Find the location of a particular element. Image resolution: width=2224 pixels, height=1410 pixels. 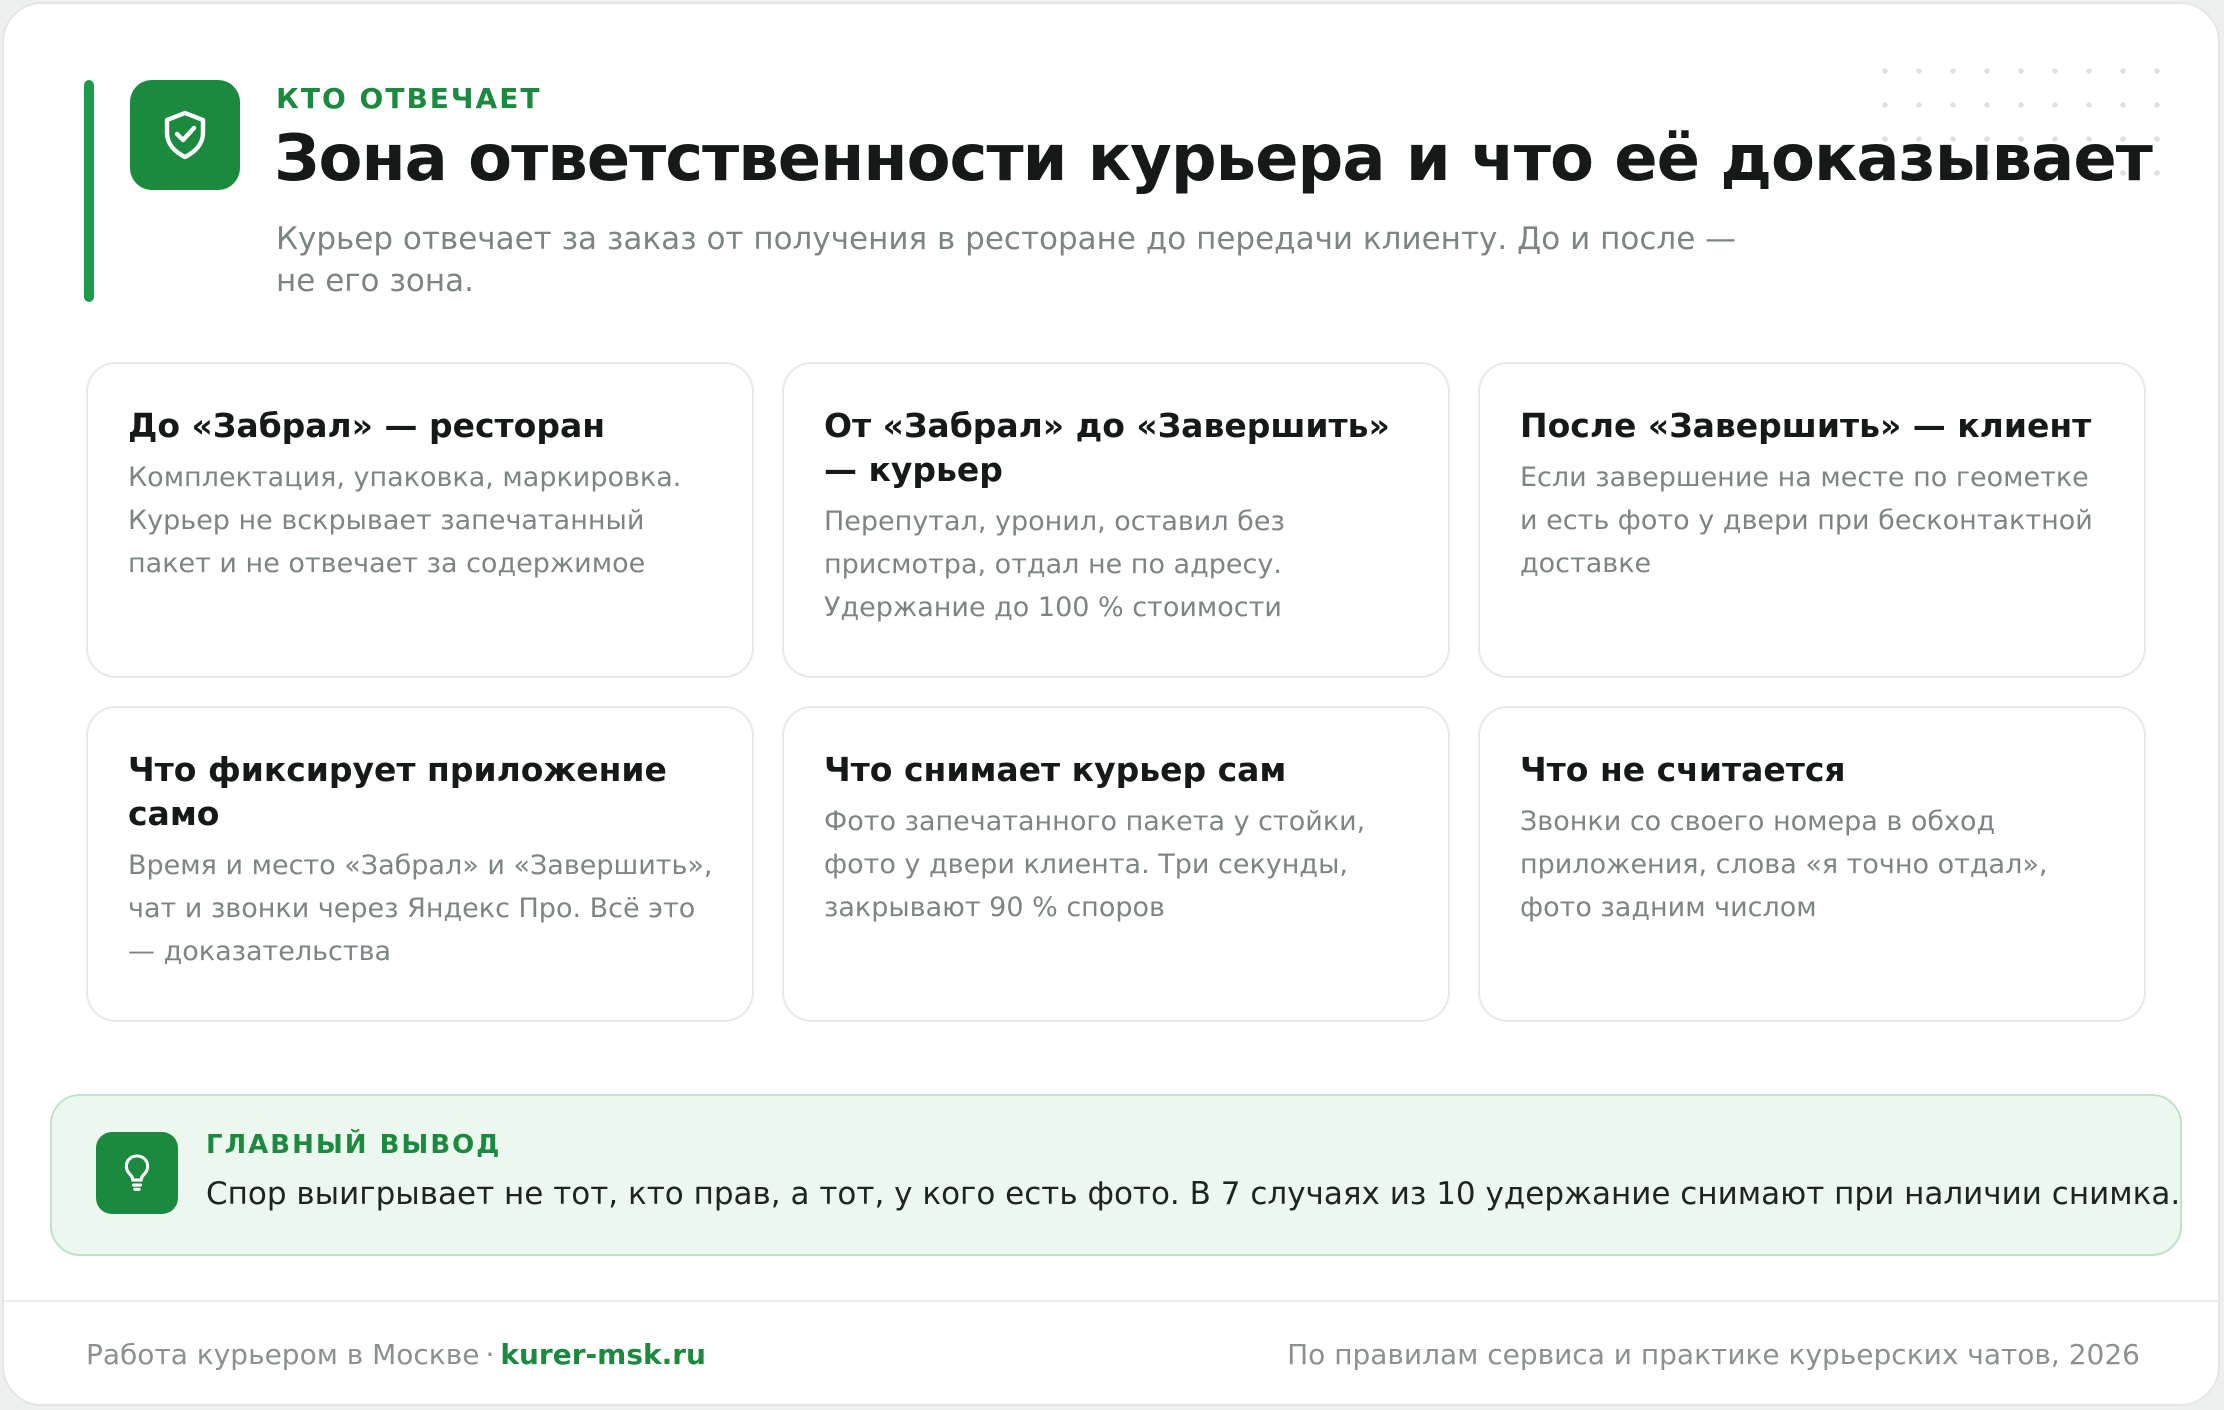

lightbulb-badge is located at coordinates (137, 1173).